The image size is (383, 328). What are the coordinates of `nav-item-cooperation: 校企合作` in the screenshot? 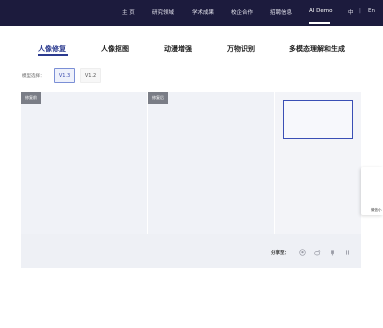 It's located at (242, 12).